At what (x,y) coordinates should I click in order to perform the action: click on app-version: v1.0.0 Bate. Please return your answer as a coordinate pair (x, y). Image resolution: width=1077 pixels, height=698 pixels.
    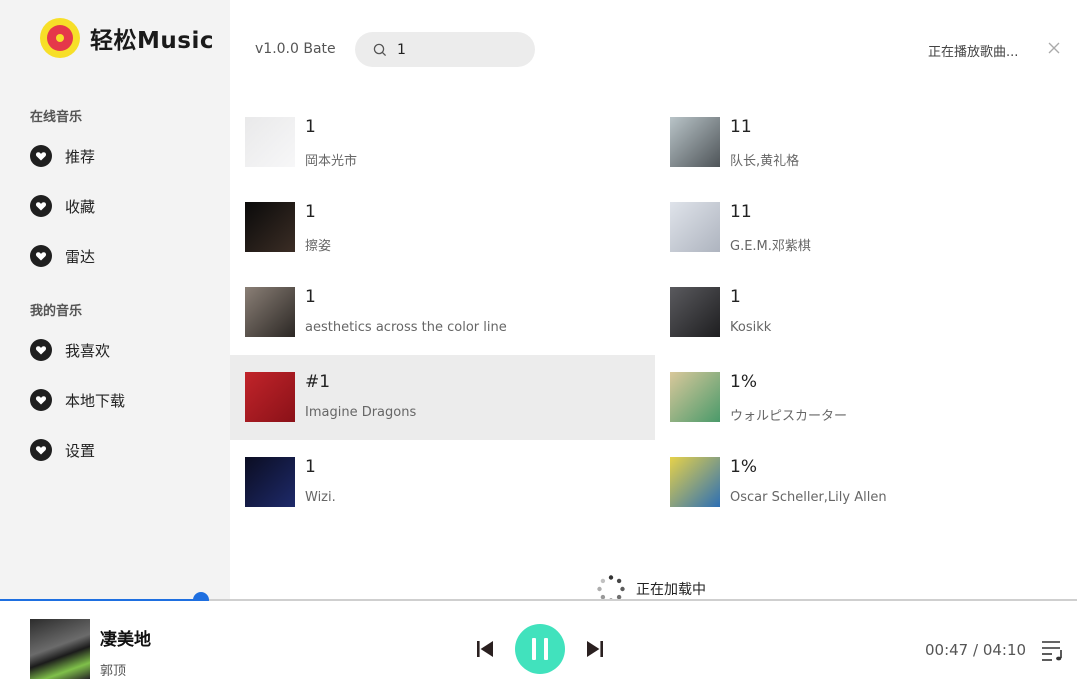
    Looking at the image, I should click on (295, 49).